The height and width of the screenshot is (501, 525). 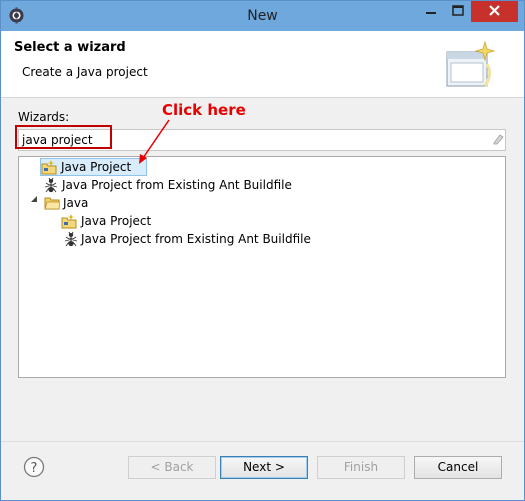 I want to click on maximize-icon, so click(x=458, y=10).